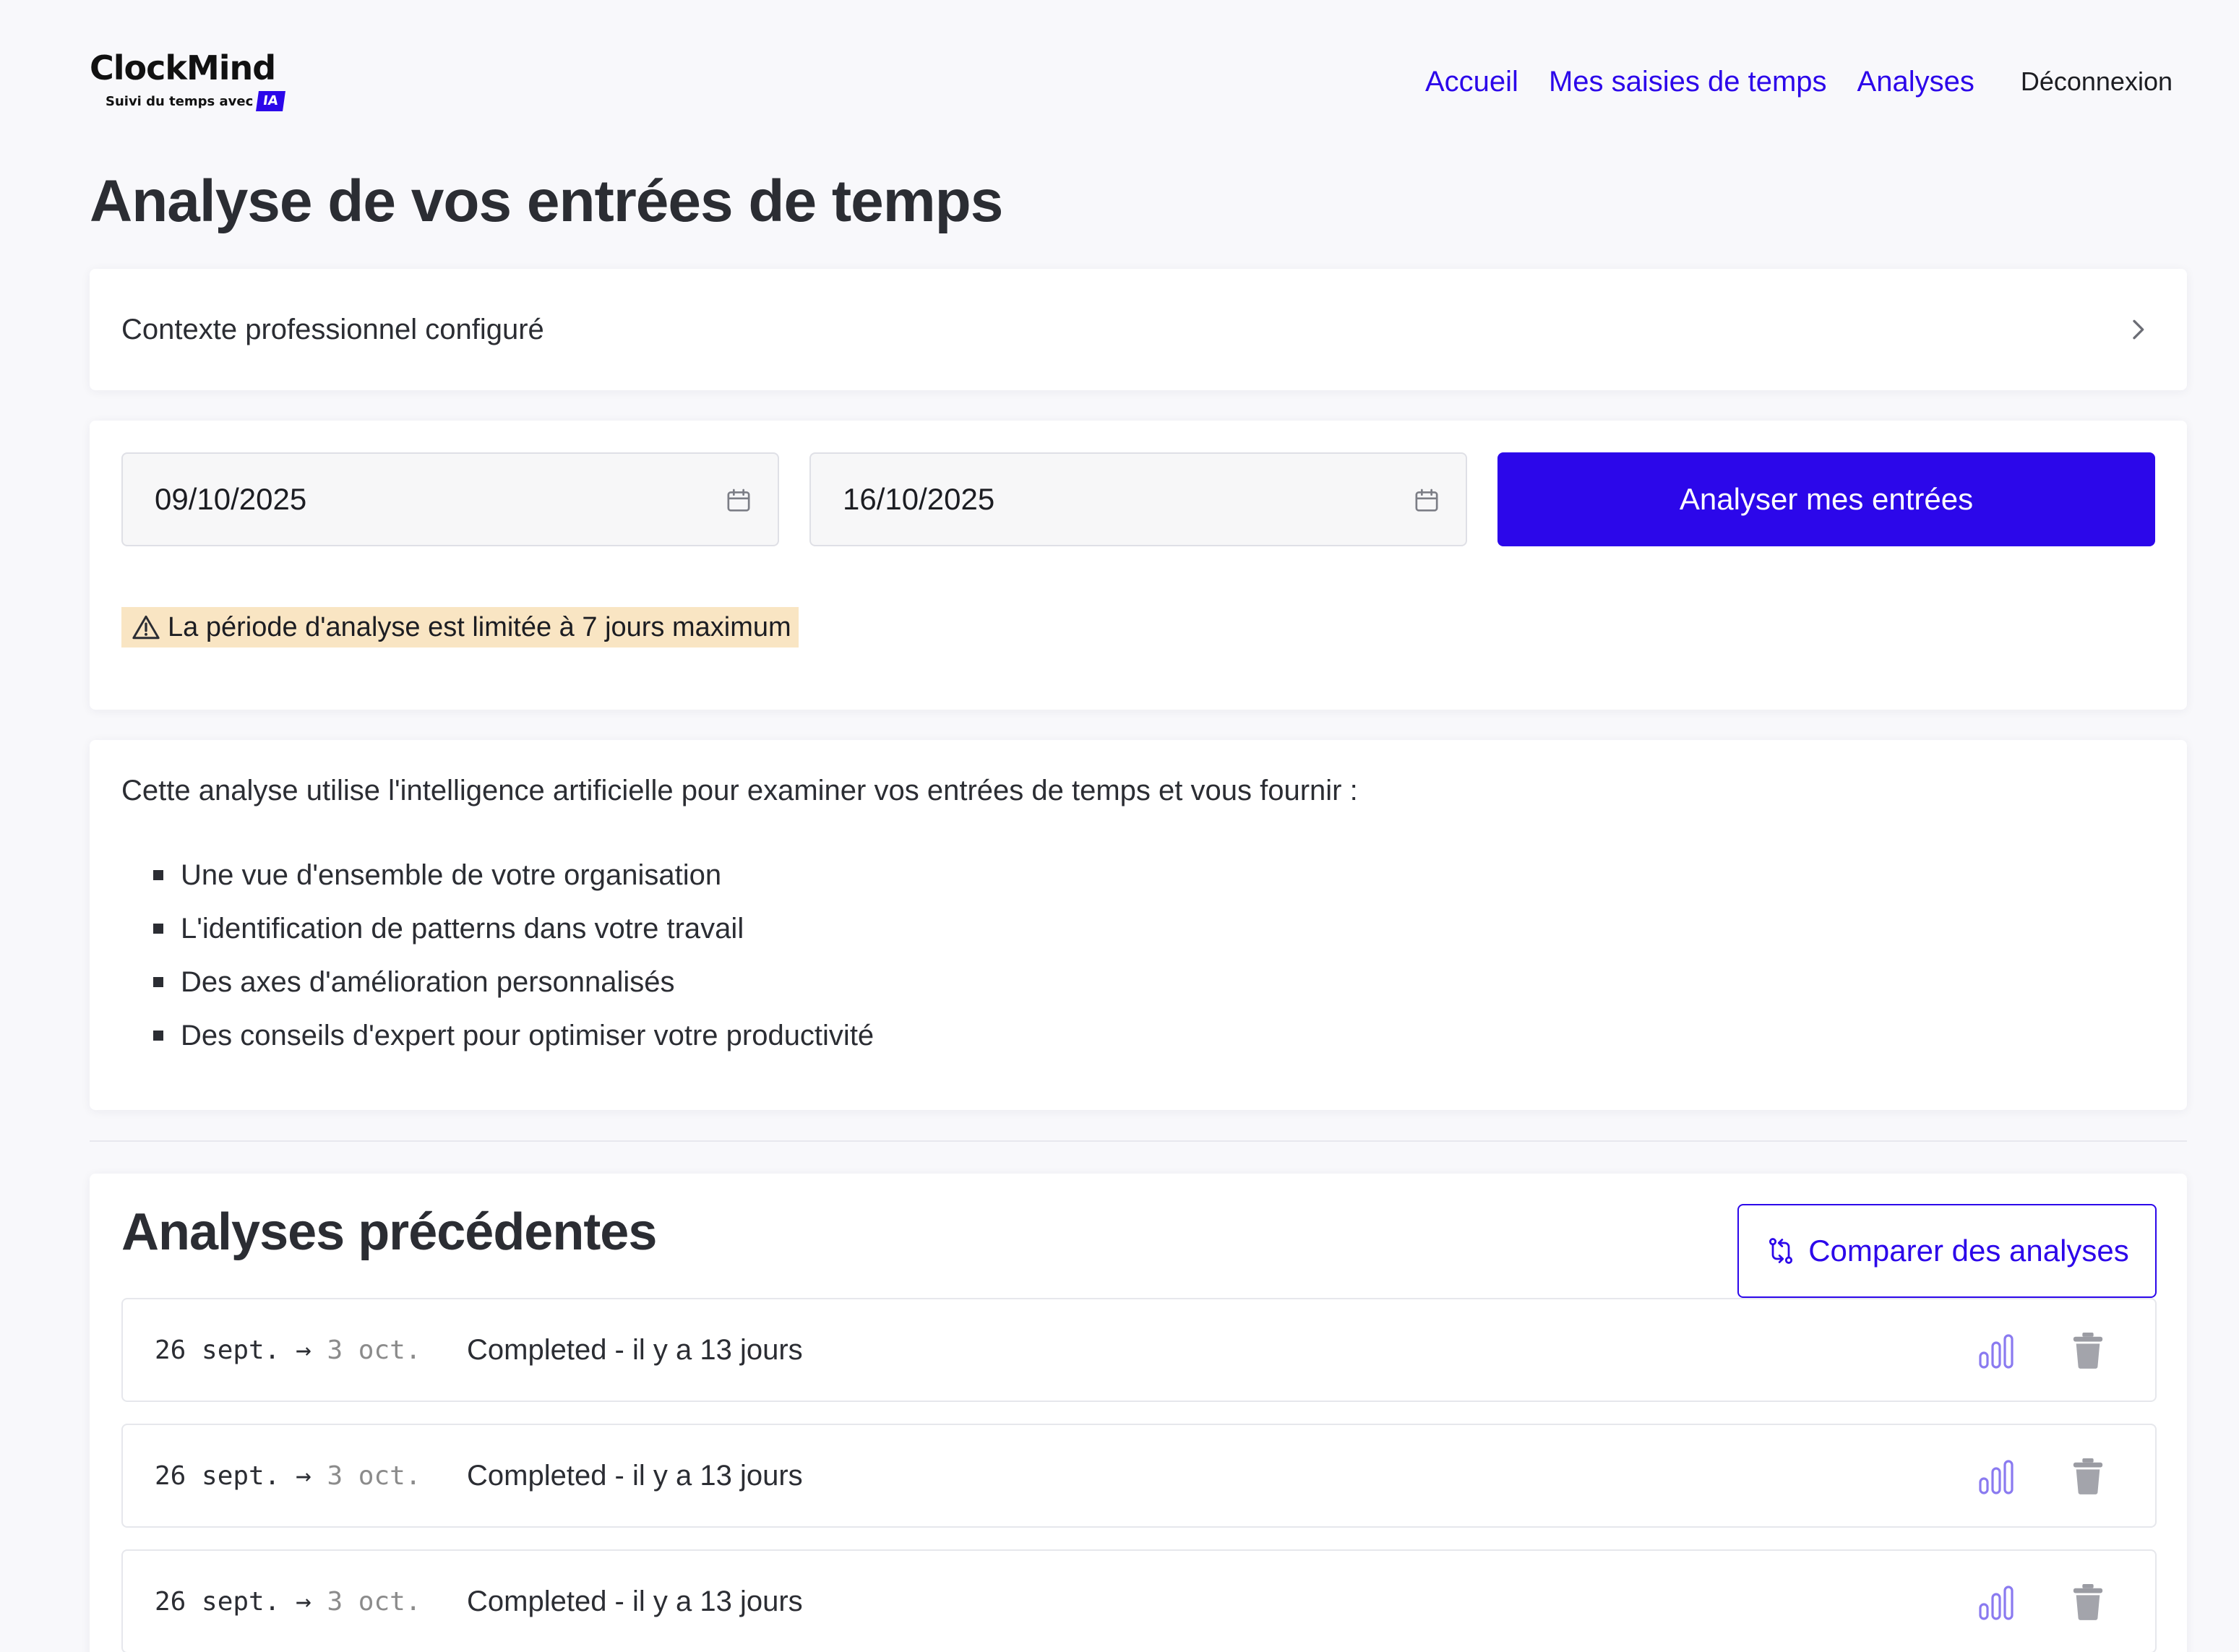 Image resolution: width=2239 pixels, height=1652 pixels. What do you see at coordinates (513, 982) in the screenshot?
I see `list-item: Des axes d'amélioration personnalisés` at bounding box center [513, 982].